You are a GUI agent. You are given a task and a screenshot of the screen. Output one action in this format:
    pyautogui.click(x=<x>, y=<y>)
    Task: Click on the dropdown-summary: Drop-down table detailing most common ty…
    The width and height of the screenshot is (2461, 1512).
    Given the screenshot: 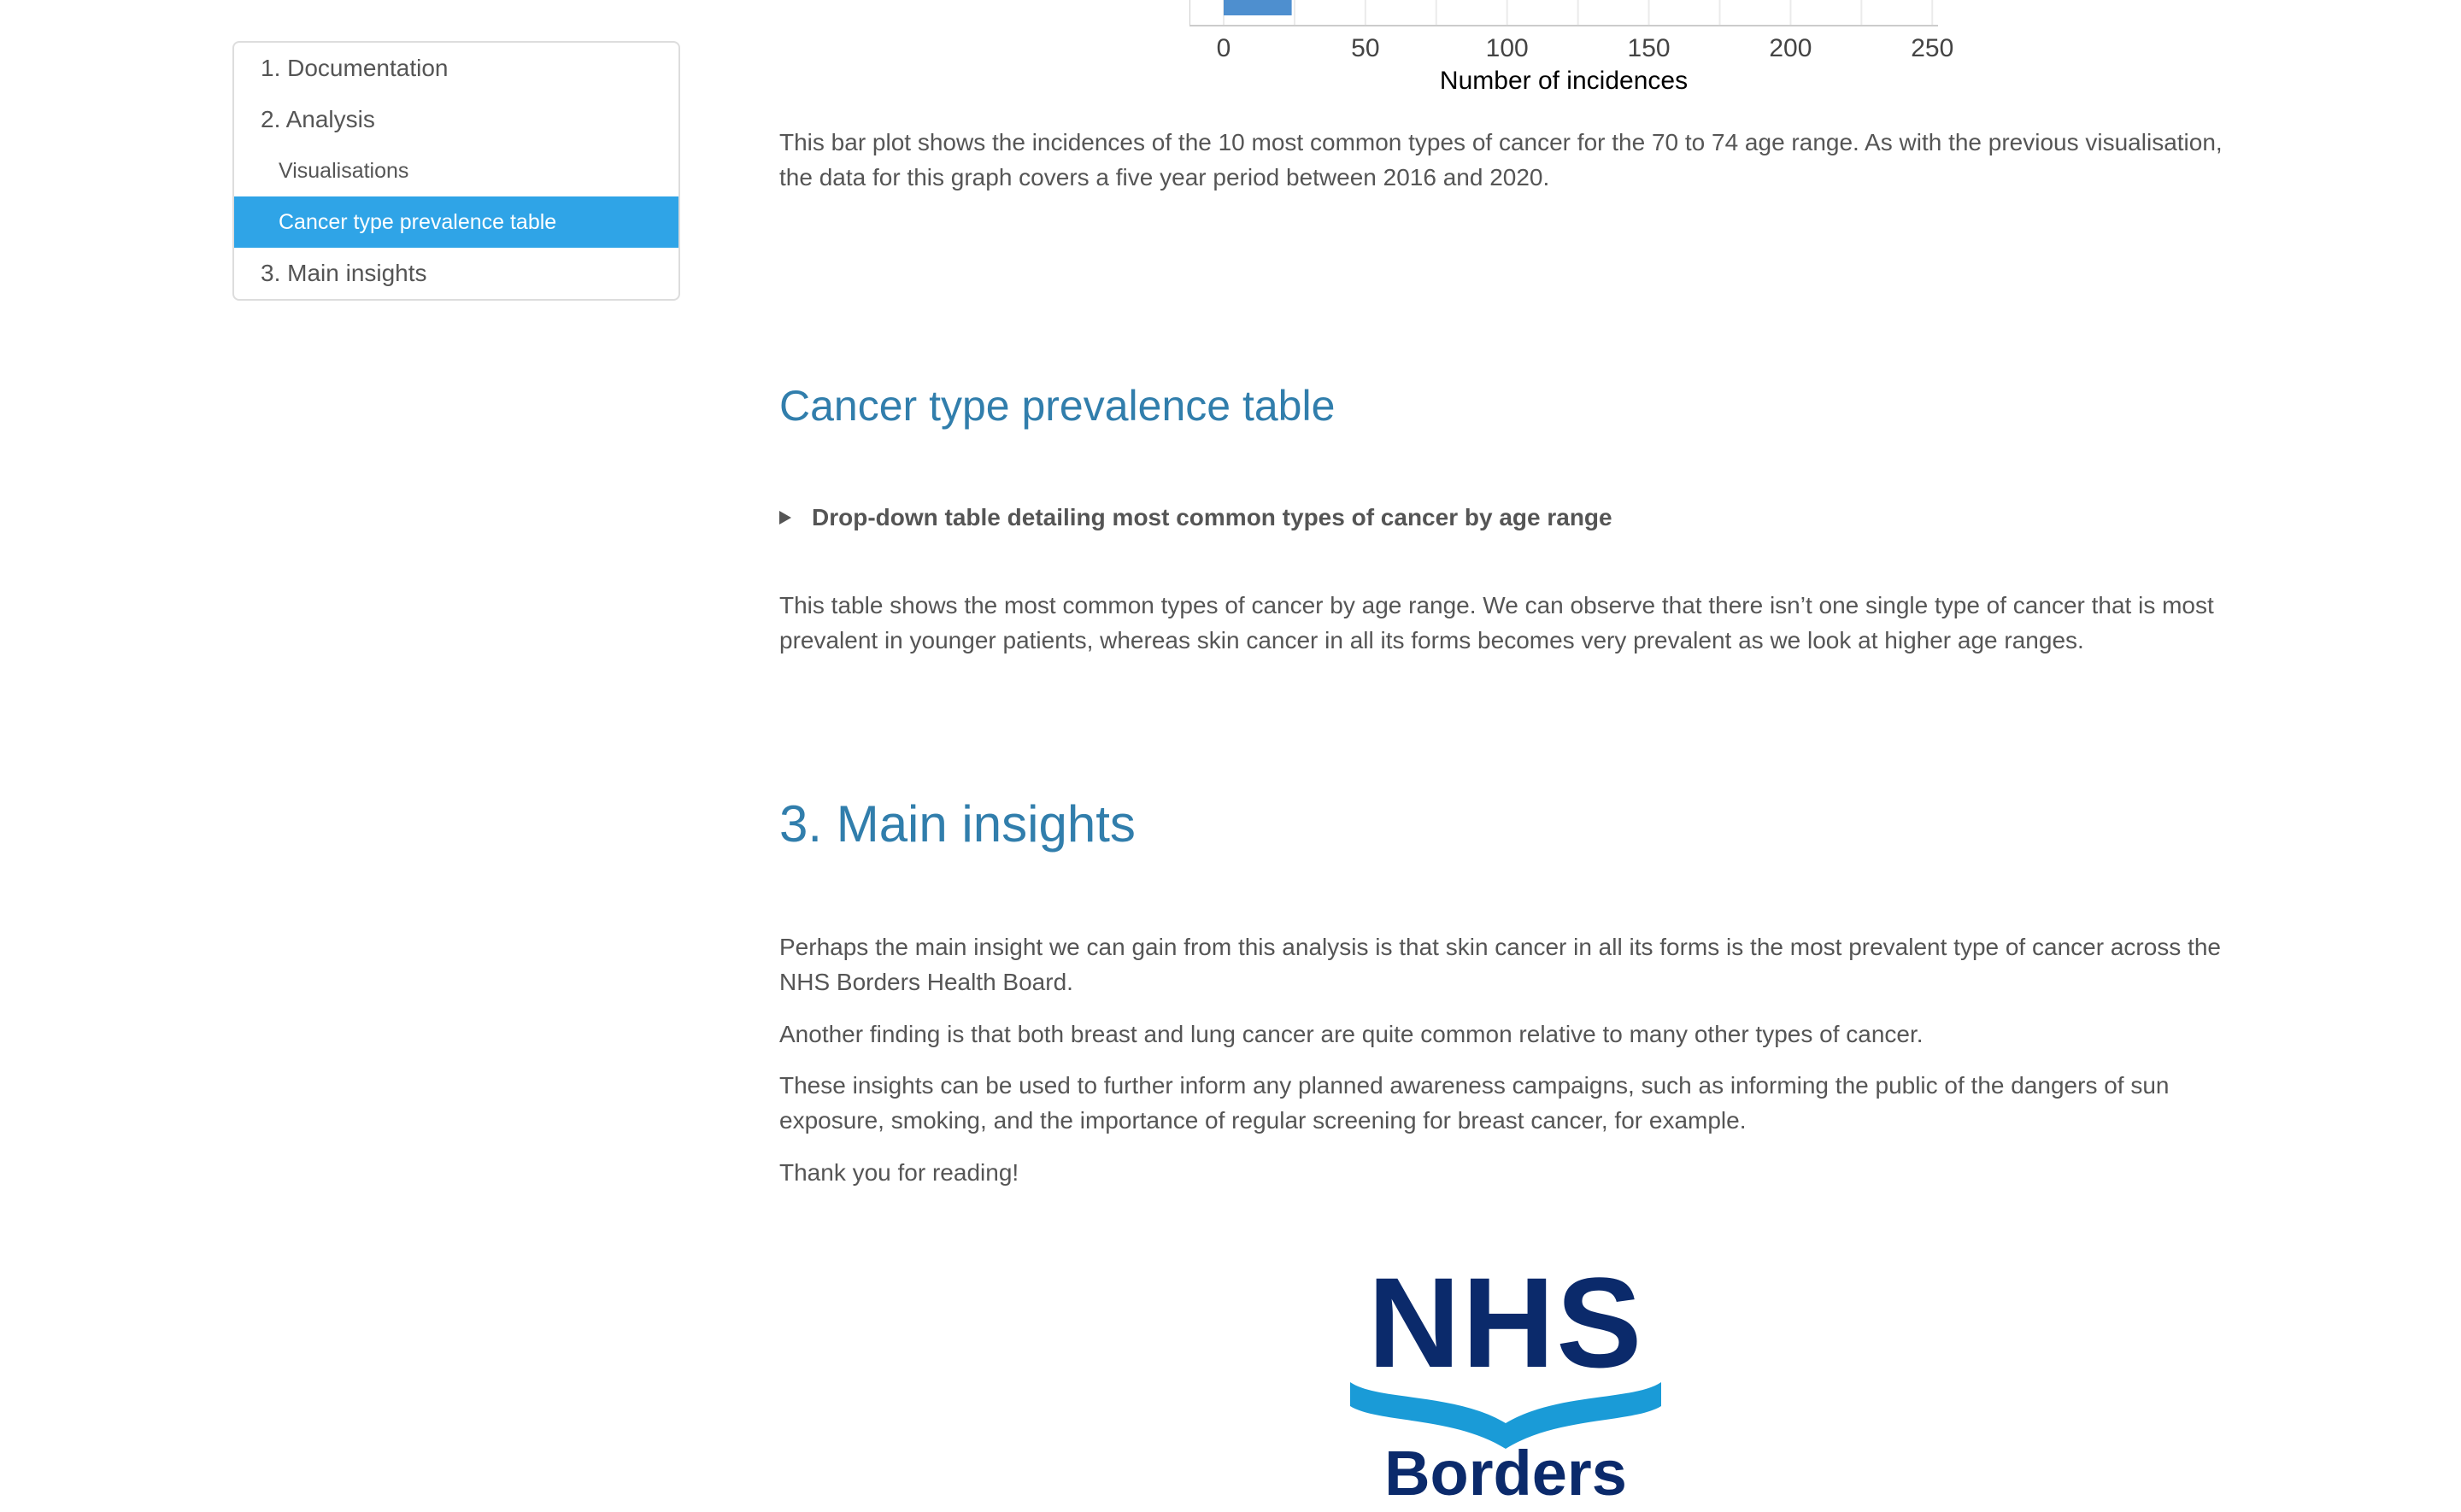 What is the action you would take?
    pyautogui.click(x=1212, y=517)
    